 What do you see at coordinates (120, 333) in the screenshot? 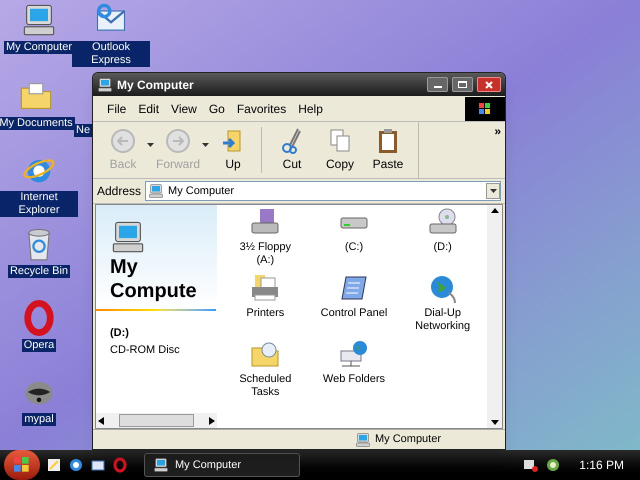
I see `selection-name: (D:)` at bounding box center [120, 333].